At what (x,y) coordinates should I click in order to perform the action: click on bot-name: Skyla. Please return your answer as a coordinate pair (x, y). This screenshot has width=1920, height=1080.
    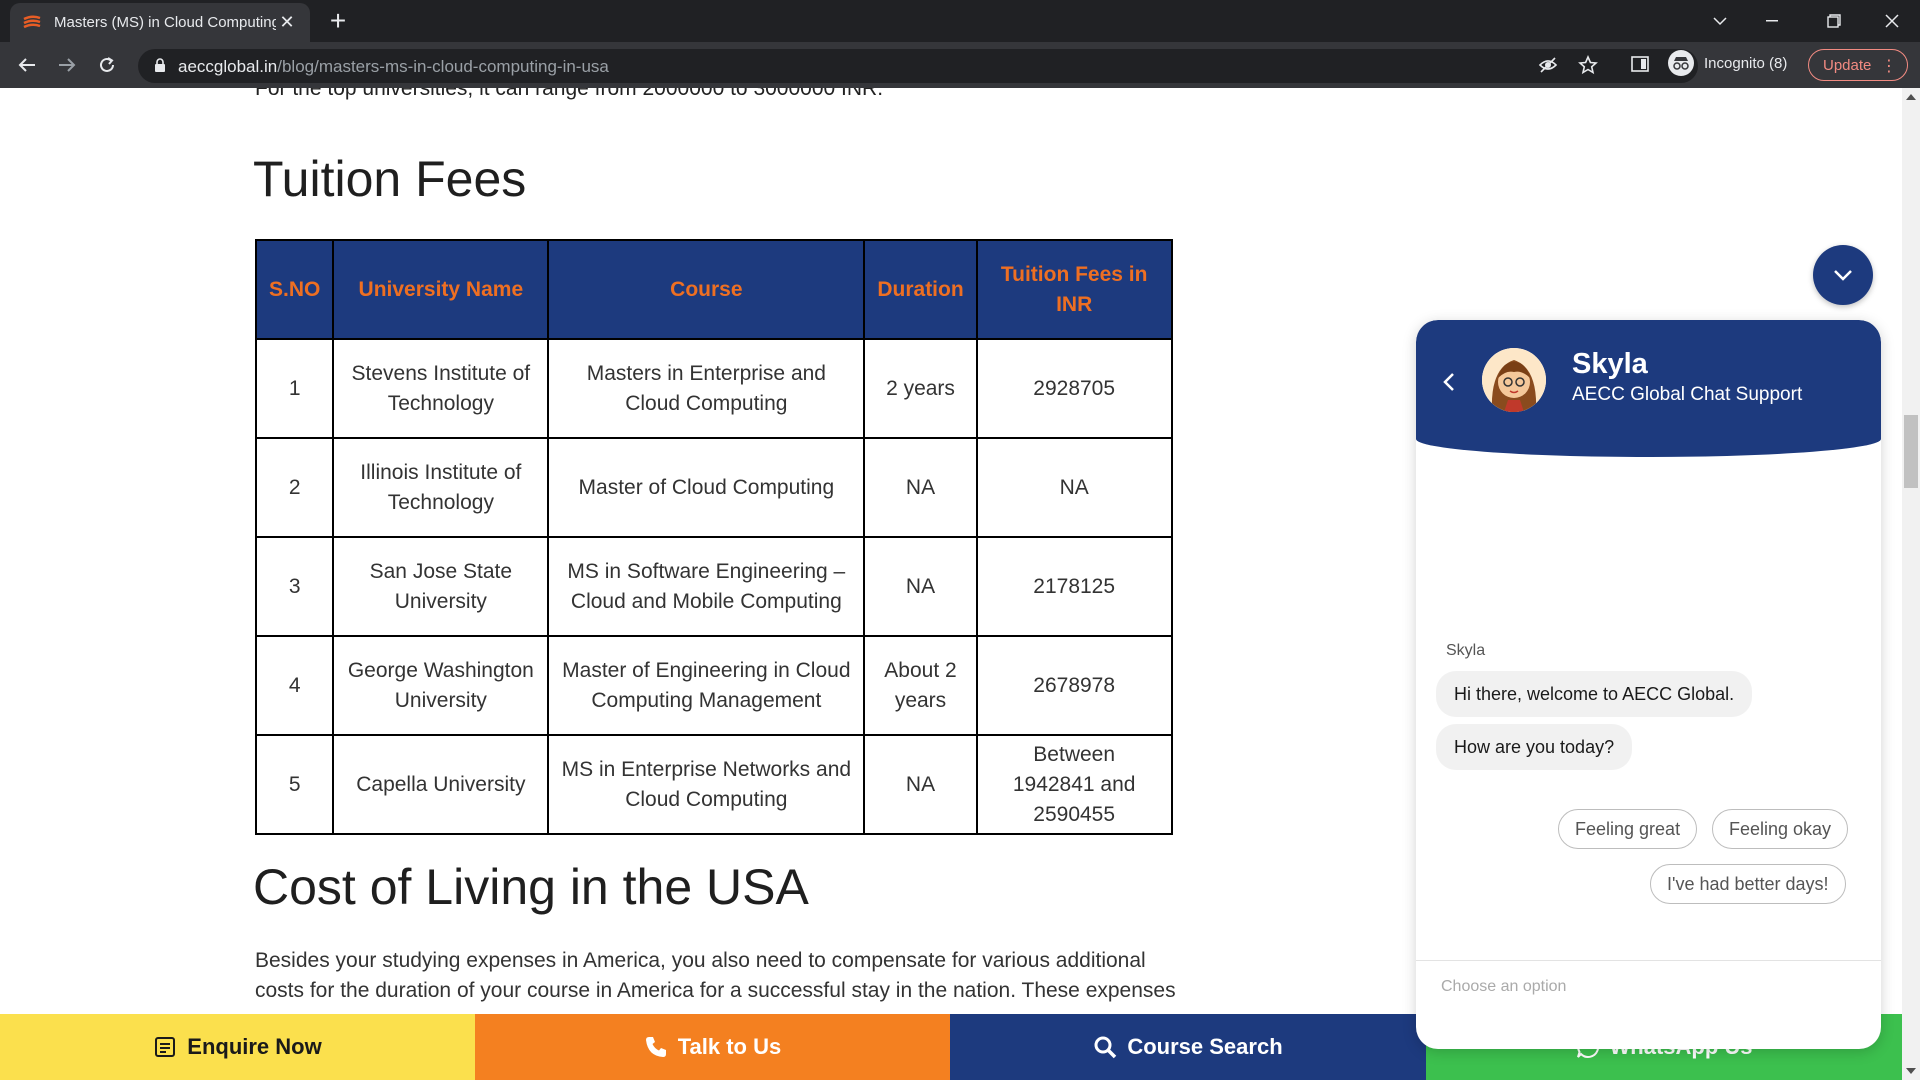
    Looking at the image, I should click on (1610, 364).